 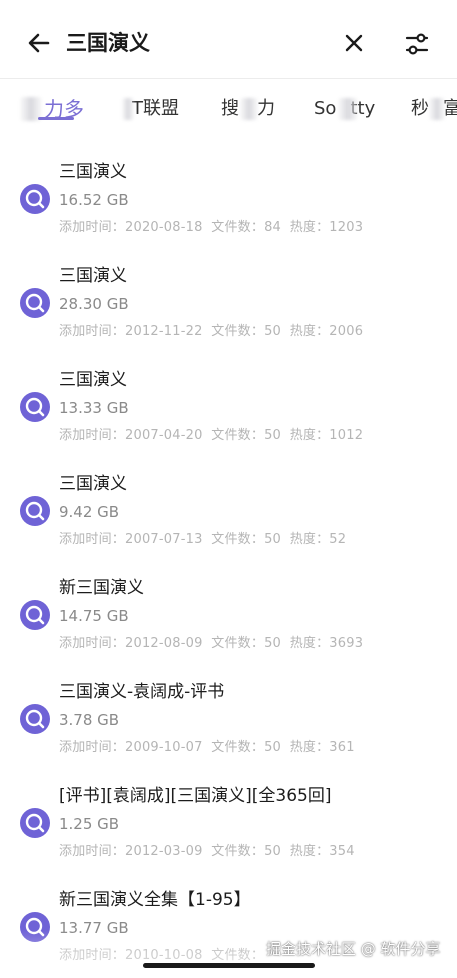 What do you see at coordinates (89, 720) in the screenshot?
I see `result-size: 3.78 GB` at bounding box center [89, 720].